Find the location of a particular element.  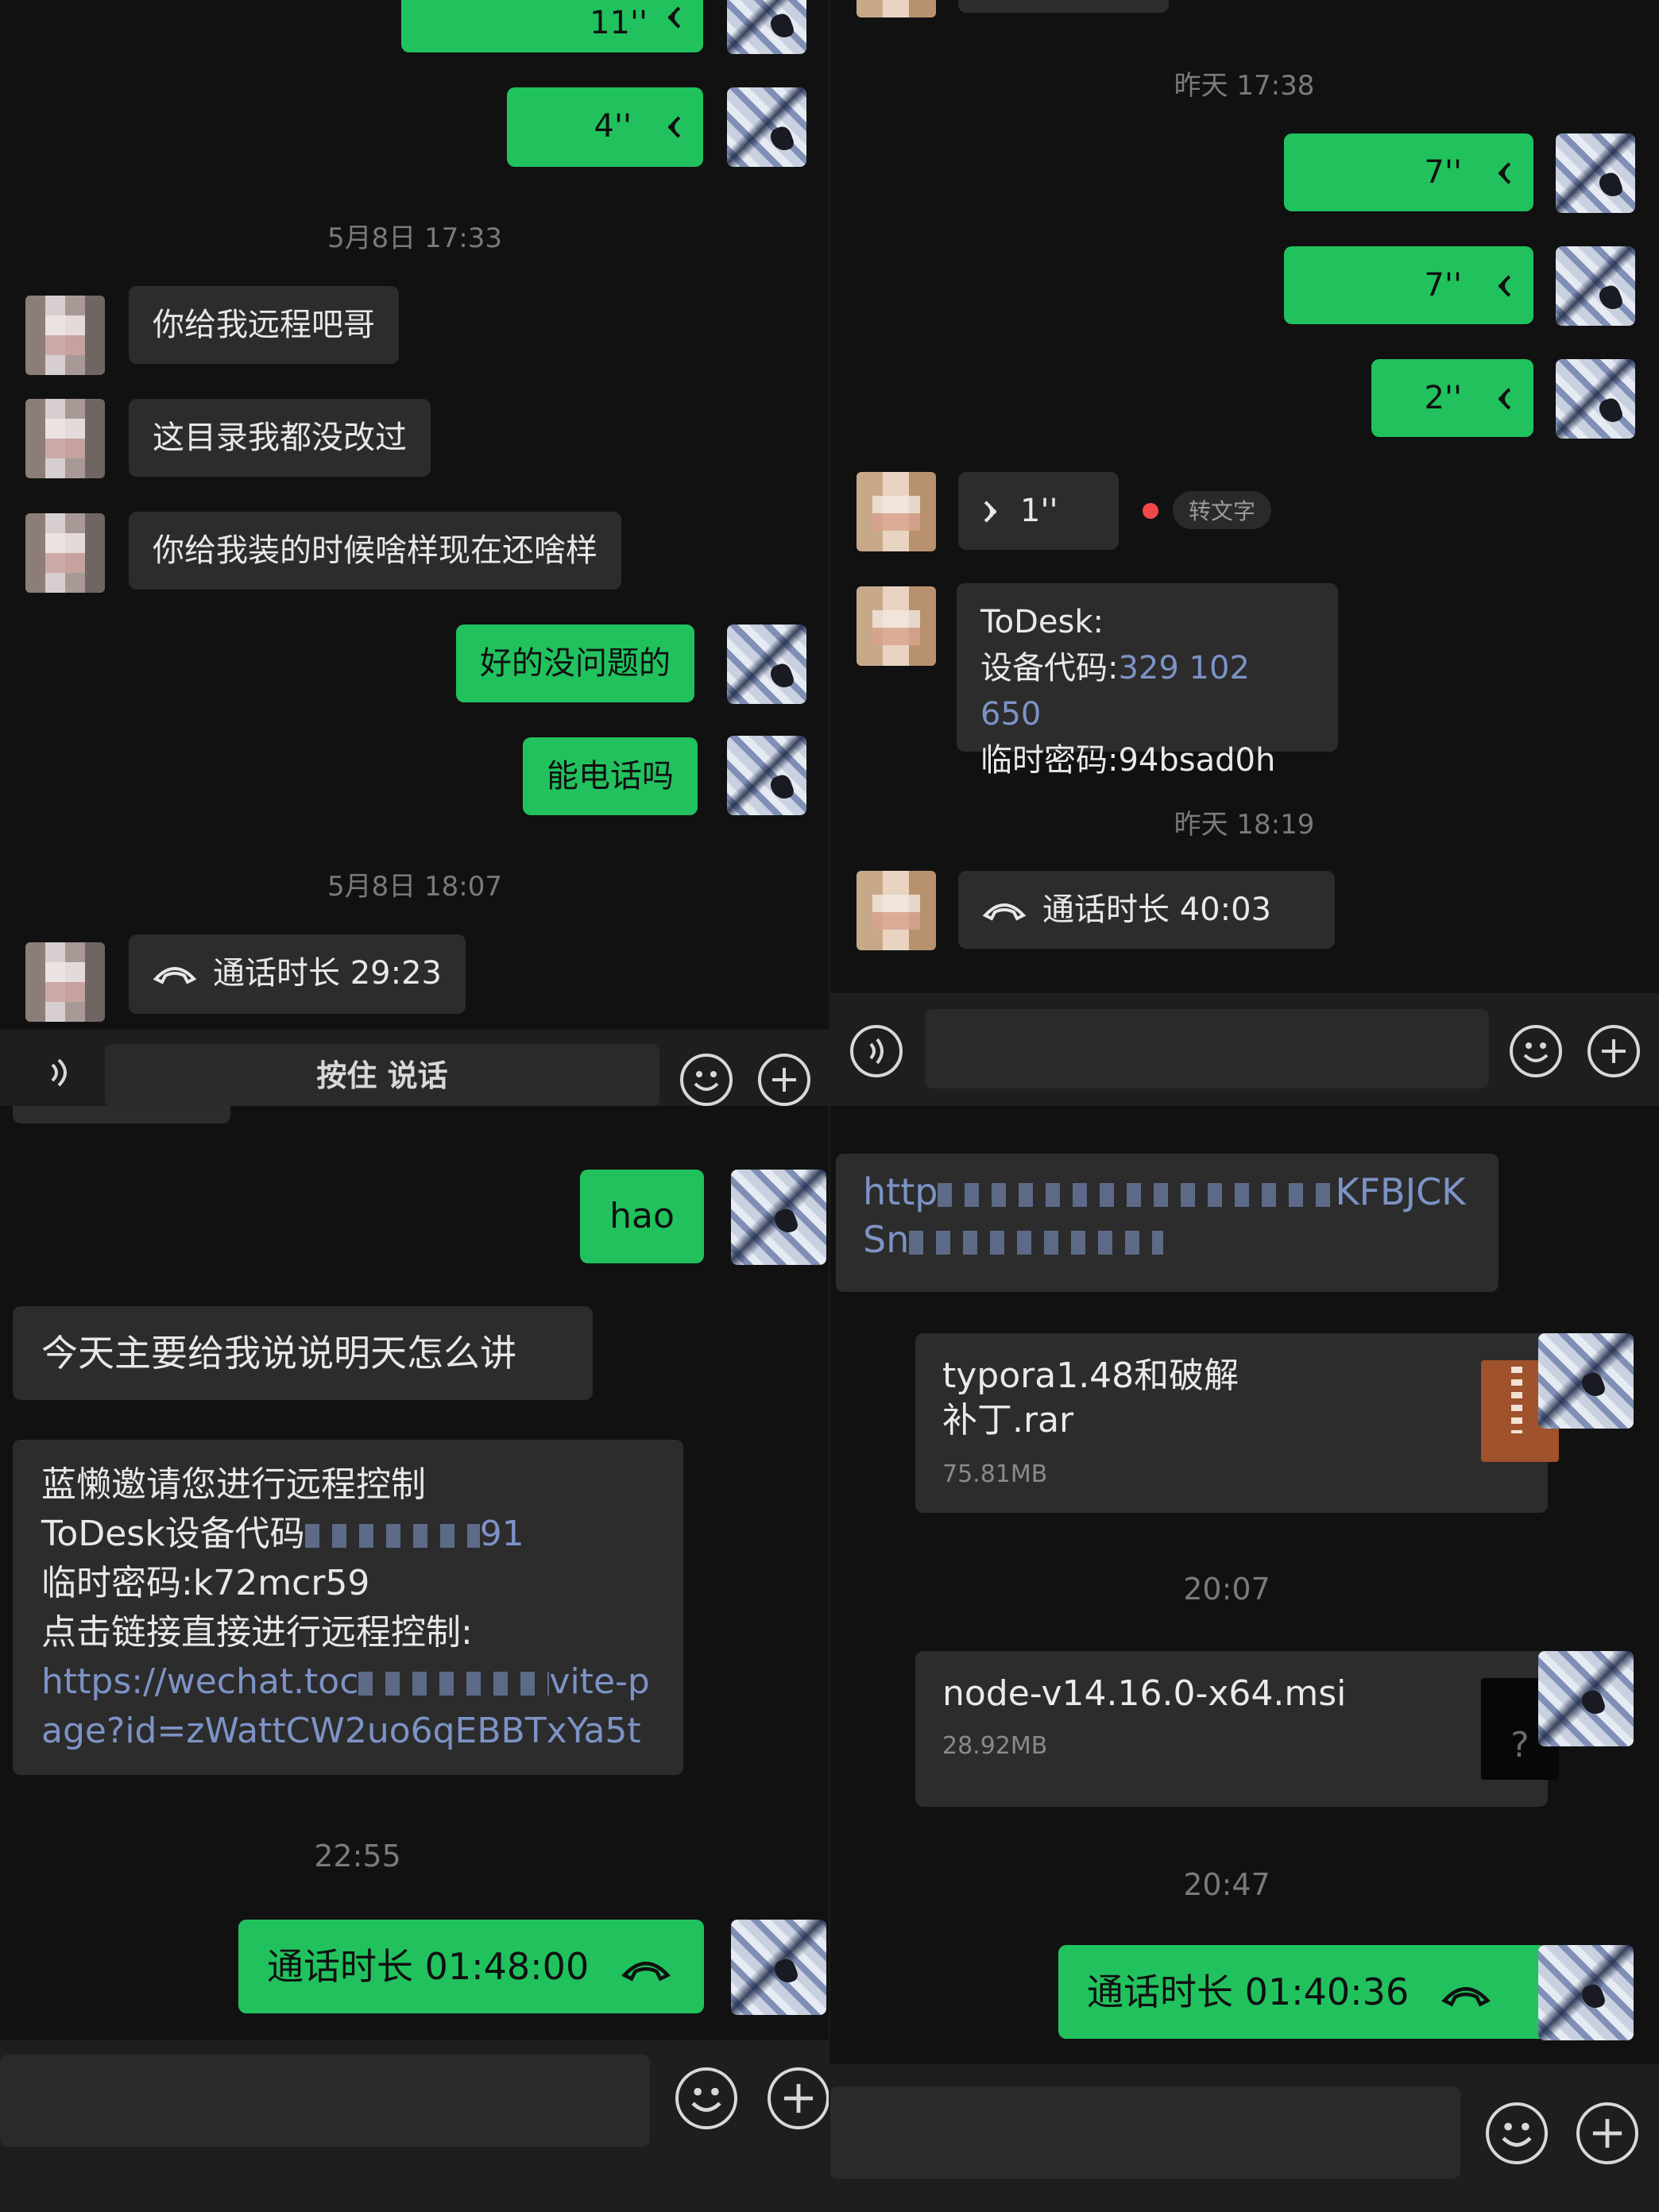

voice-duration: 11'' is located at coordinates (619, 23).